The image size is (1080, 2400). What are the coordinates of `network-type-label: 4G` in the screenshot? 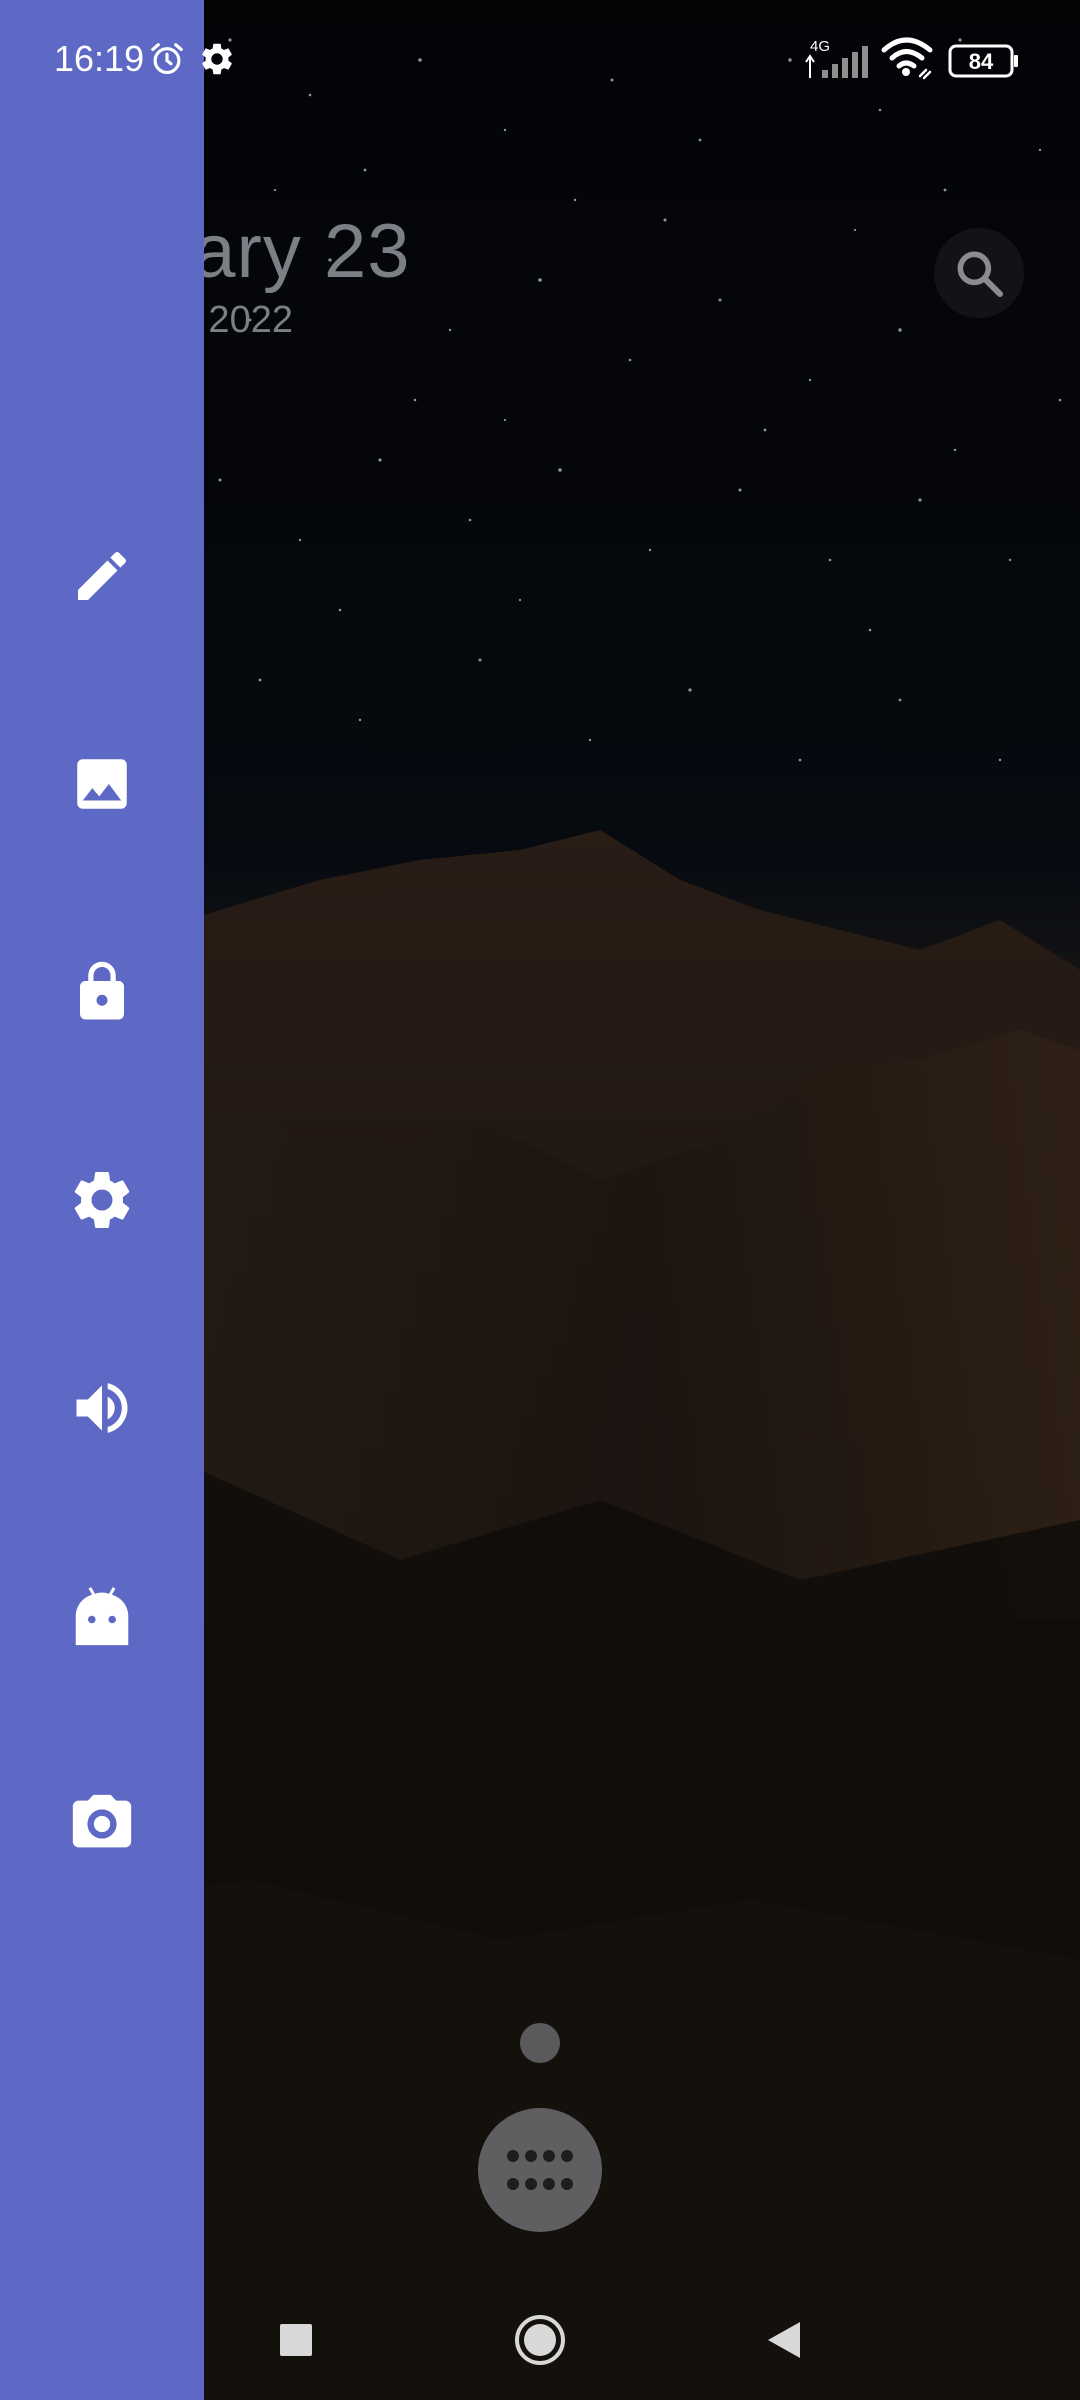 It's located at (820, 46).